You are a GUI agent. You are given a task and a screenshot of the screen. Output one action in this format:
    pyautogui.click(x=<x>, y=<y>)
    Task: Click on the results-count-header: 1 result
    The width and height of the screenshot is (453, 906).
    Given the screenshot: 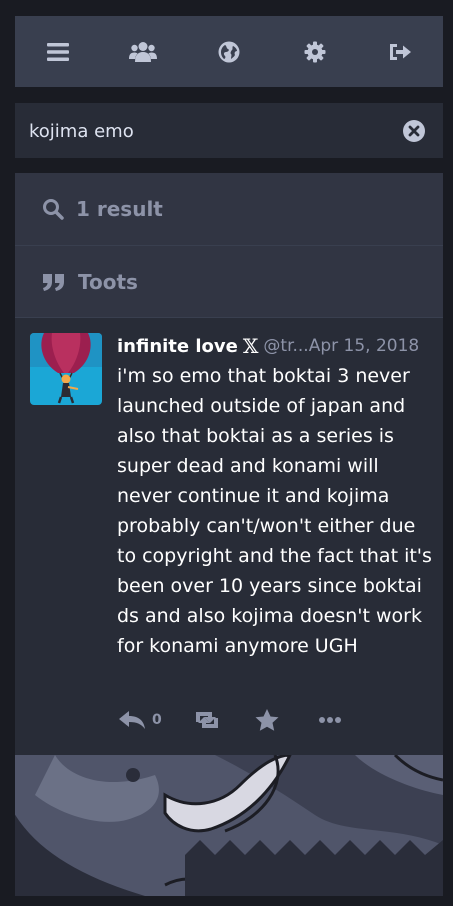 What is the action you would take?
    pyautogui.click(x=229, y=209)
    